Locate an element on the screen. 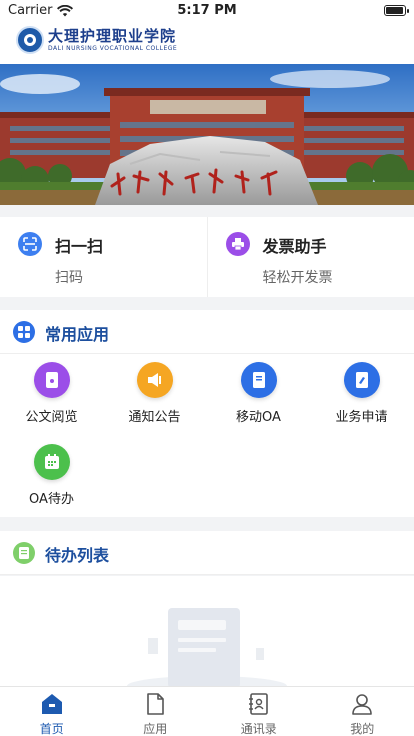 This screenshot has height=736, width=414. battery-icon is located at coordinates (396, 10).